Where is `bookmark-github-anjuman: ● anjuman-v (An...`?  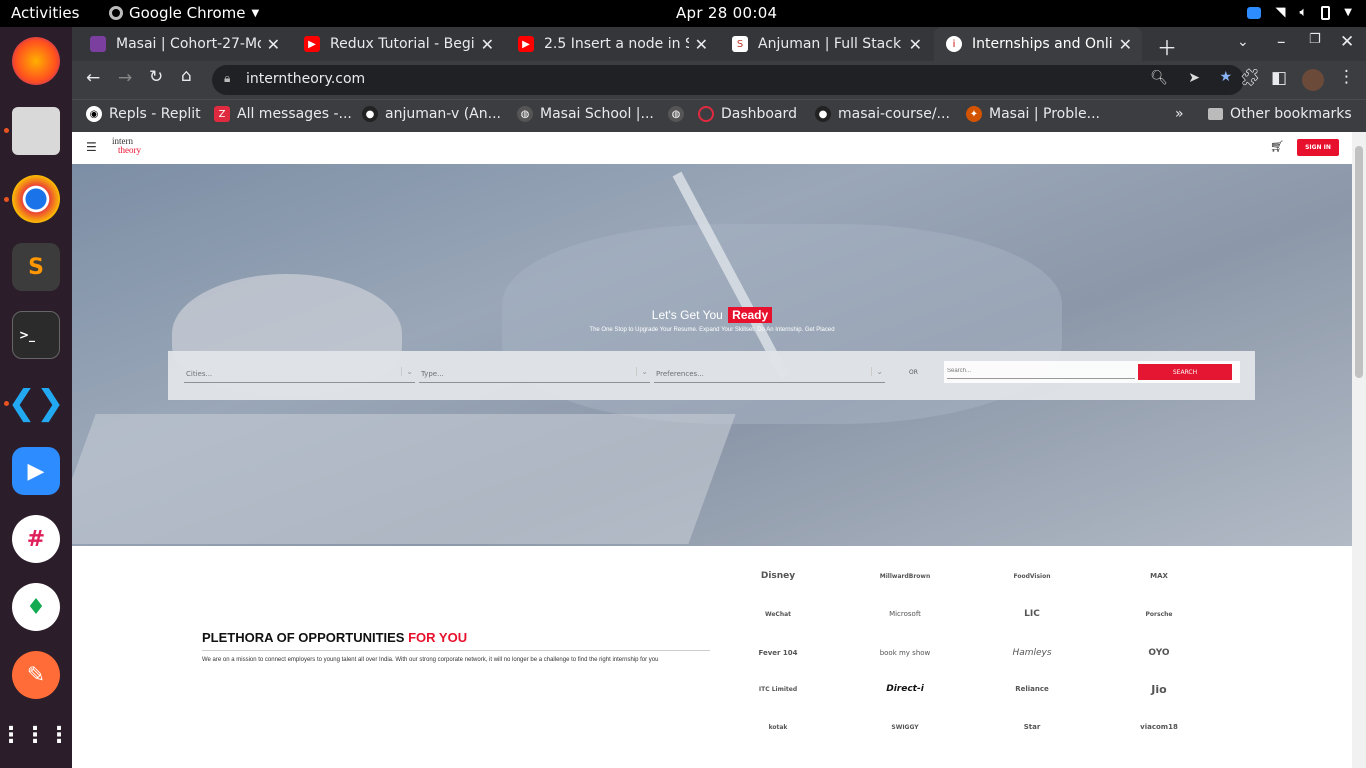
bookmark-github-anjuman: ● anjuman-v (An... is located at coordinates (431, 114).